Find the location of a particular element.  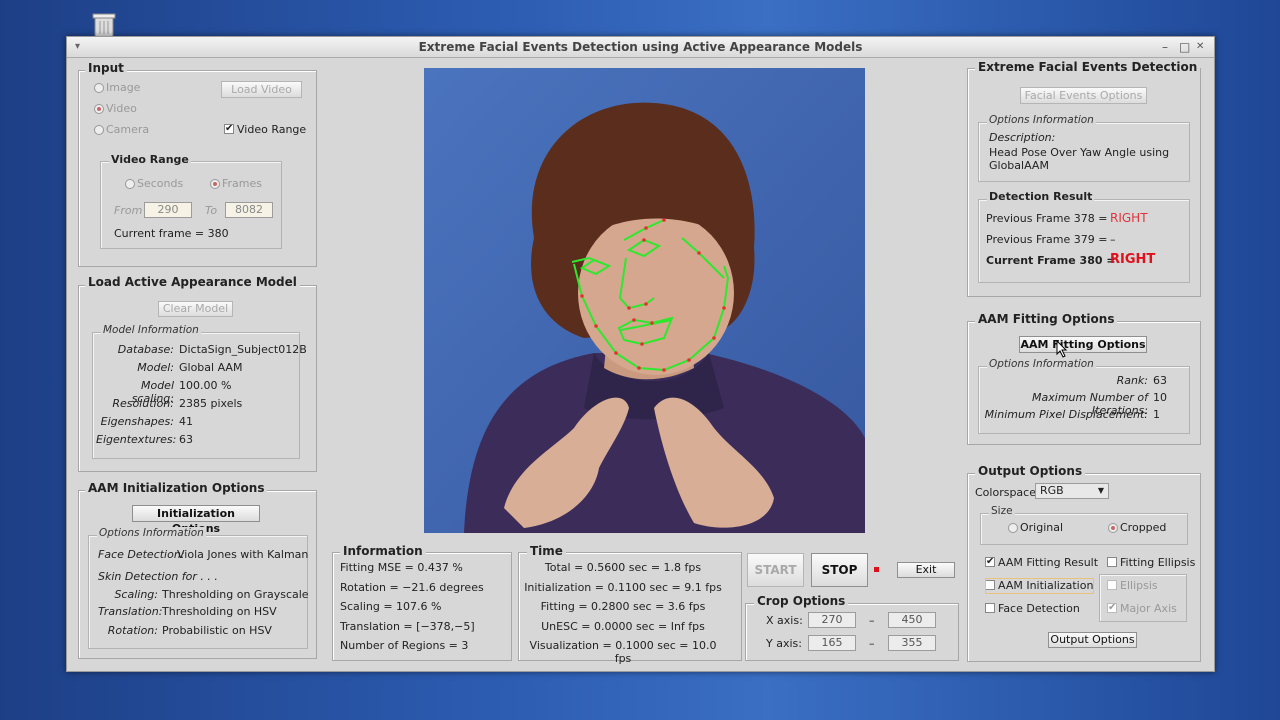

original-radio is located at coordinates (1013, 528).